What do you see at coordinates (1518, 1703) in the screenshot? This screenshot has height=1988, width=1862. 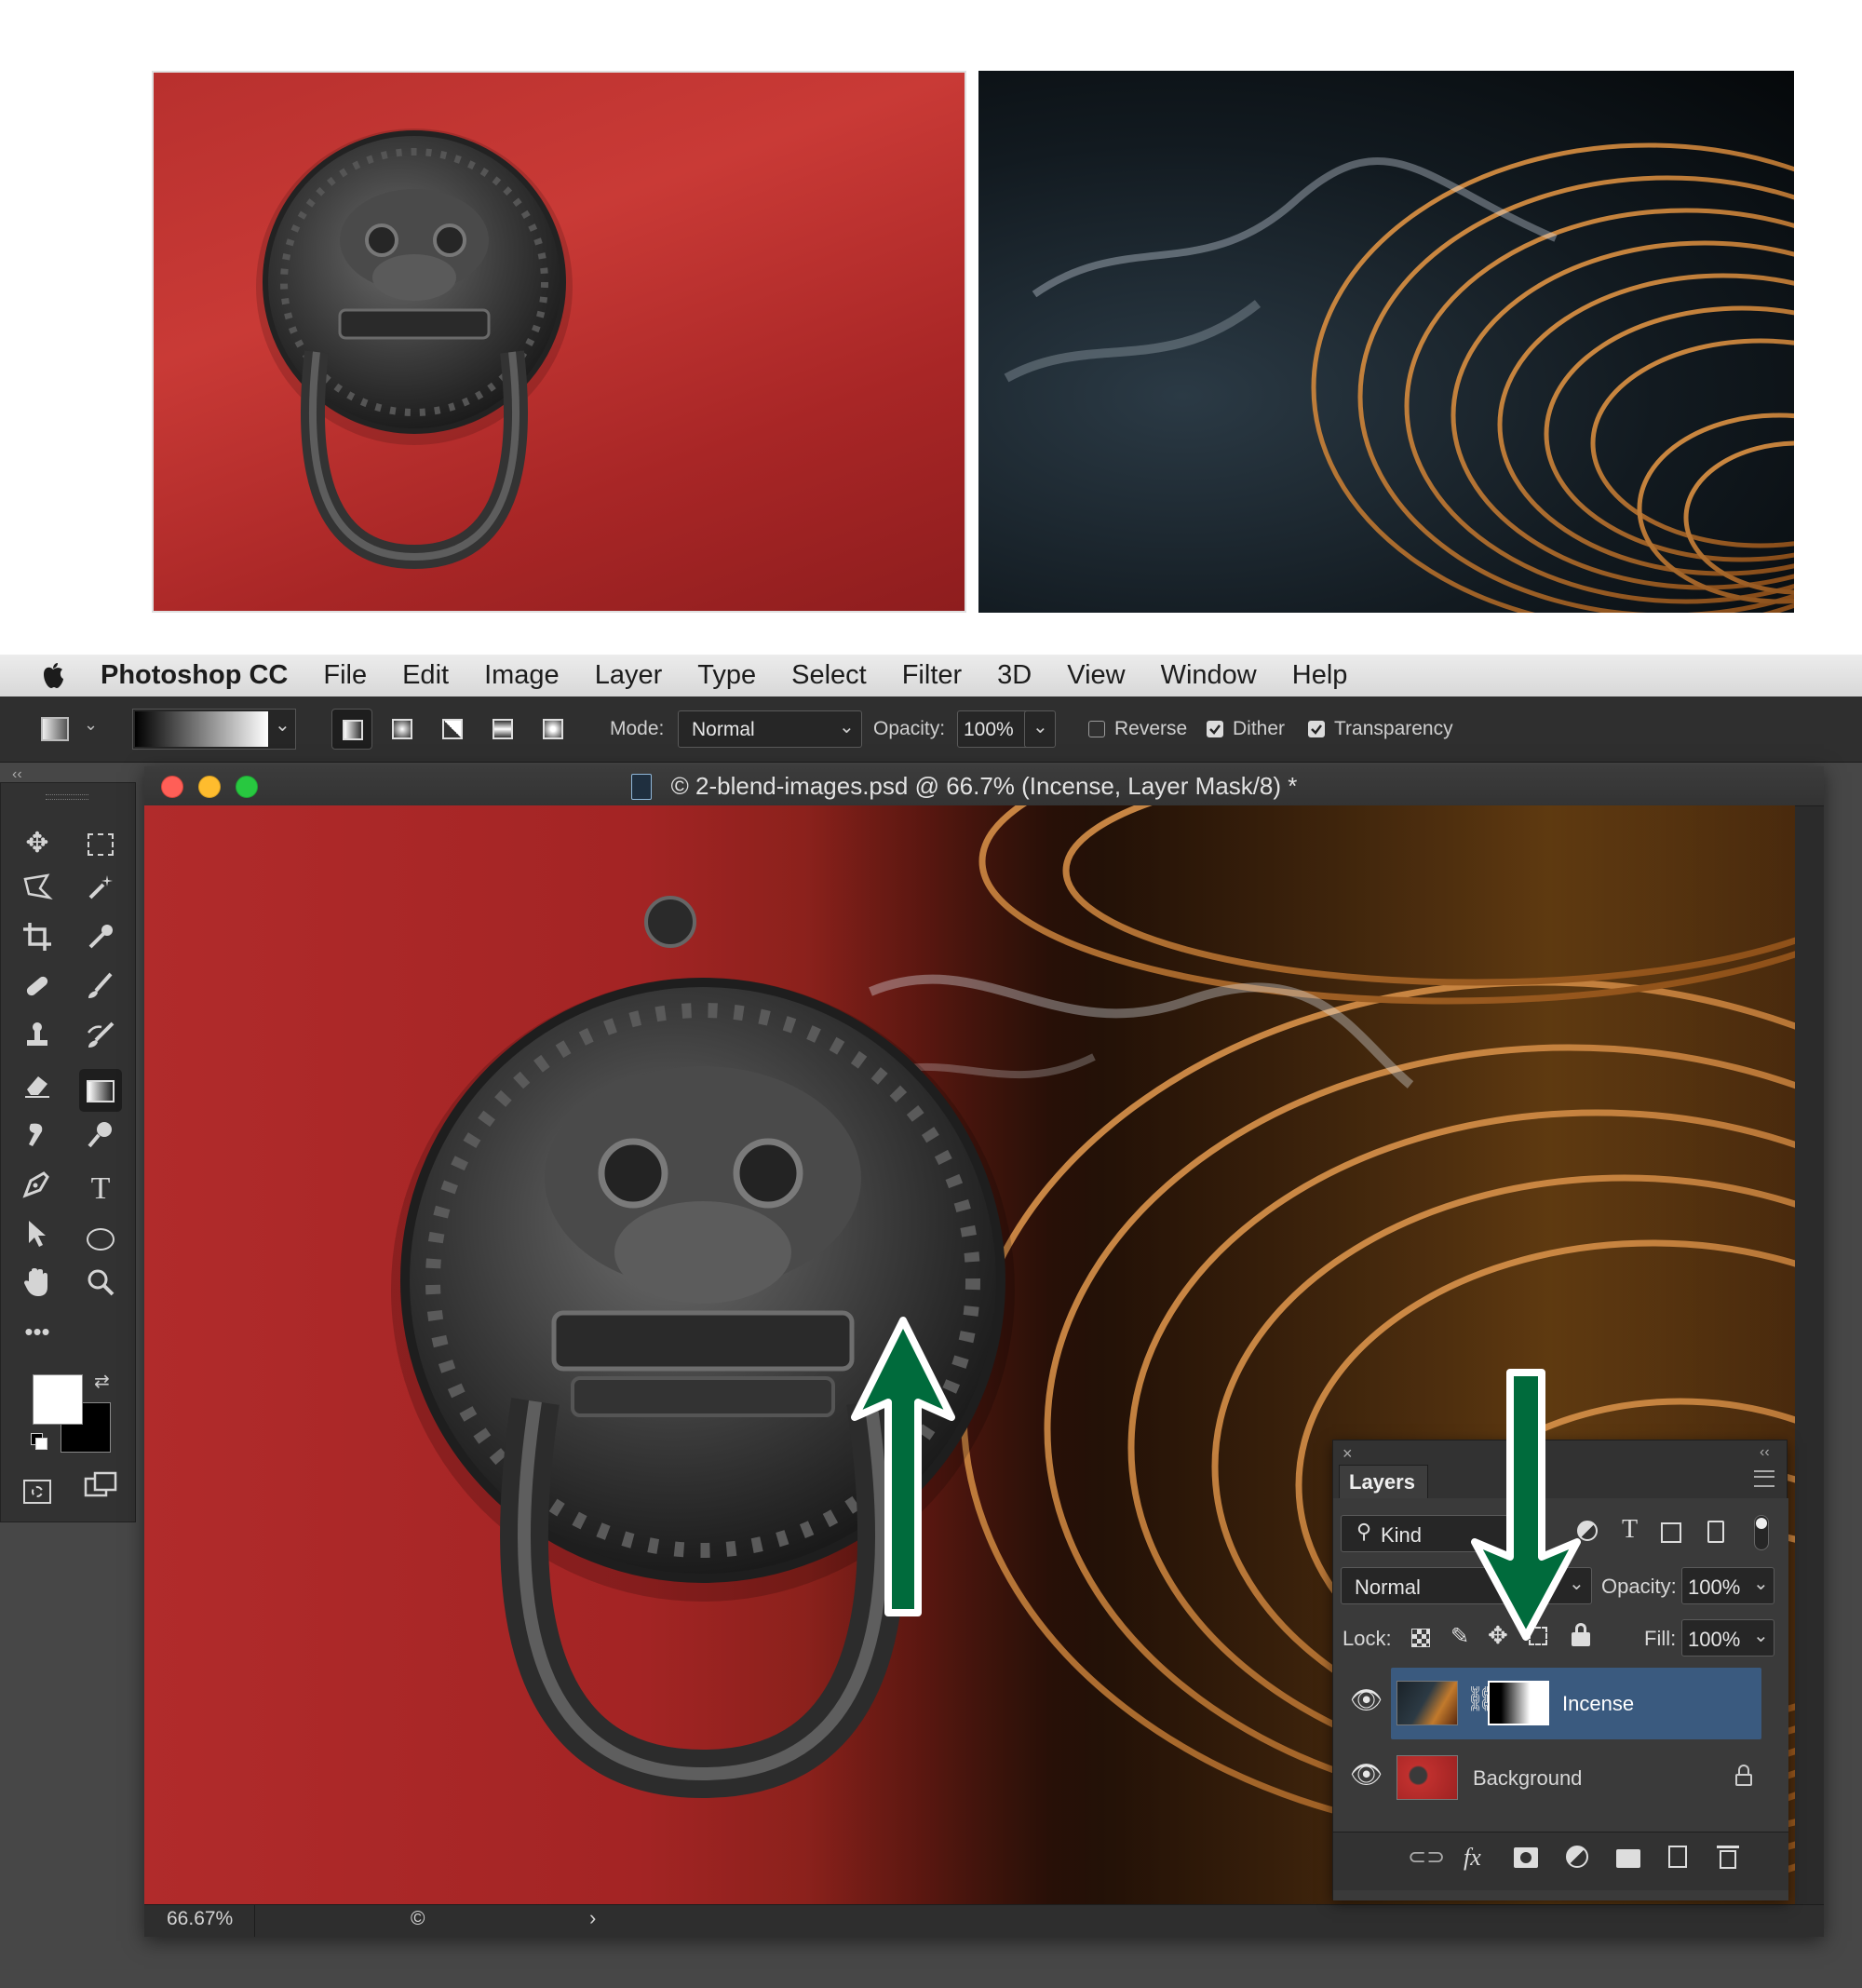 I see `layer-mask-thumbnail` at bounding box center [1518, 1703].